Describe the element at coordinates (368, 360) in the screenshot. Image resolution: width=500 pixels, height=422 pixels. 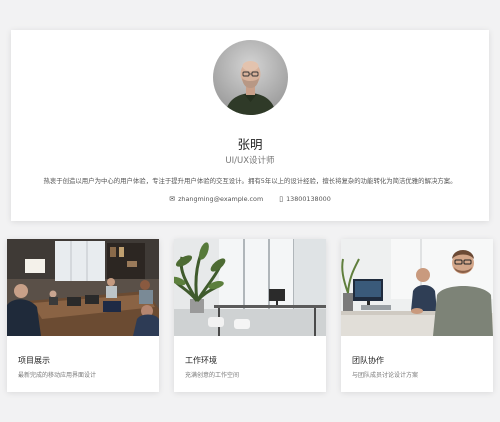
I see `feature-title: 团队协作` at that location.